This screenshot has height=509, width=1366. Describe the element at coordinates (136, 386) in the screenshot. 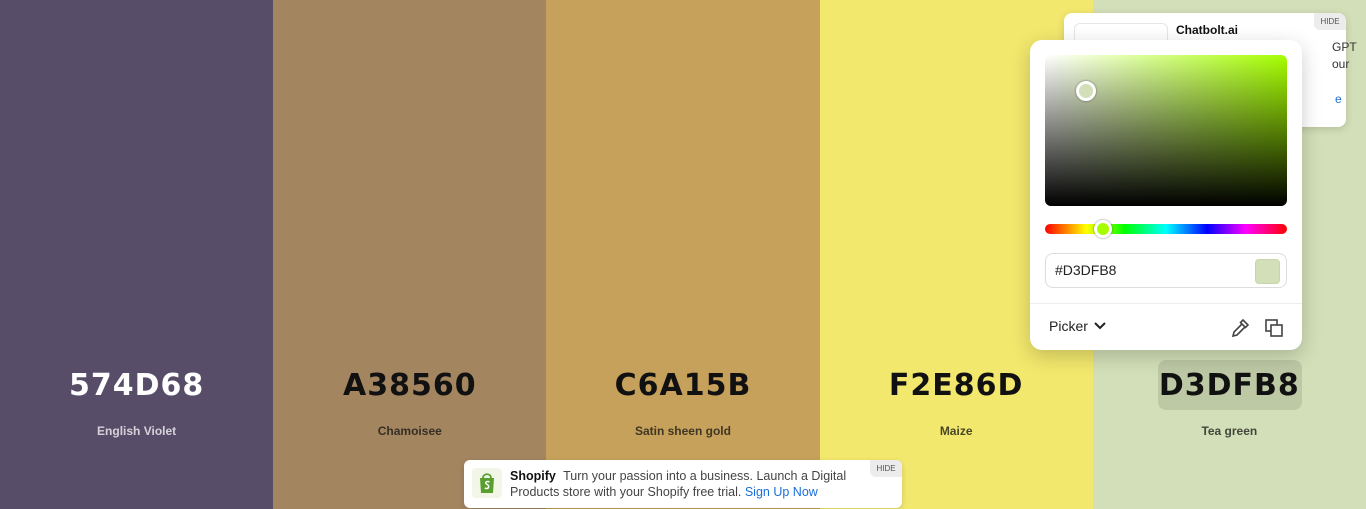

I see `swatch-hex: 574D68` at that location.